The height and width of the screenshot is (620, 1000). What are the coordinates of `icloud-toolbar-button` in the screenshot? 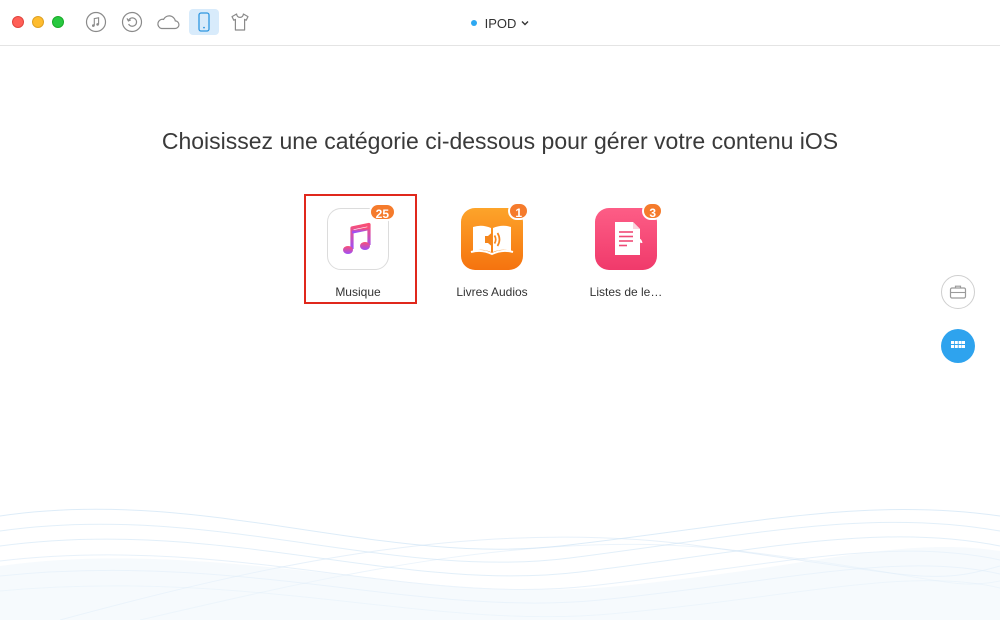 It's located at (168, 22).